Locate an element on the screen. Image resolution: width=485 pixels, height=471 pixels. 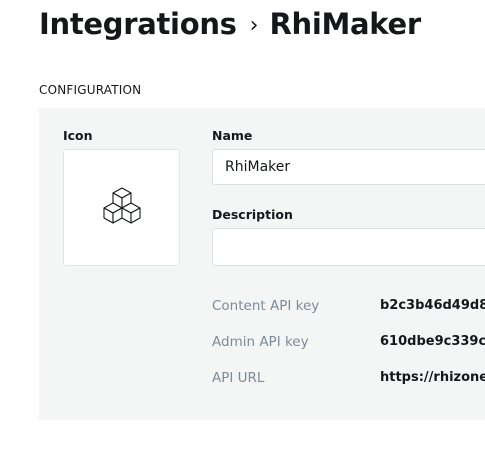
breadcrumb: Integrations › RhiMaker is located at coordinates (230, 24).